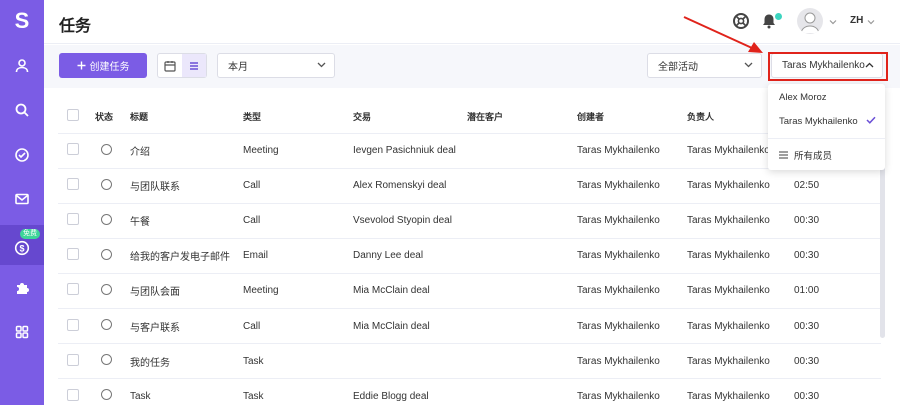 The height and width of the screenshot is (405, 900). I want to click on app-logo: S, so click(22, 21).